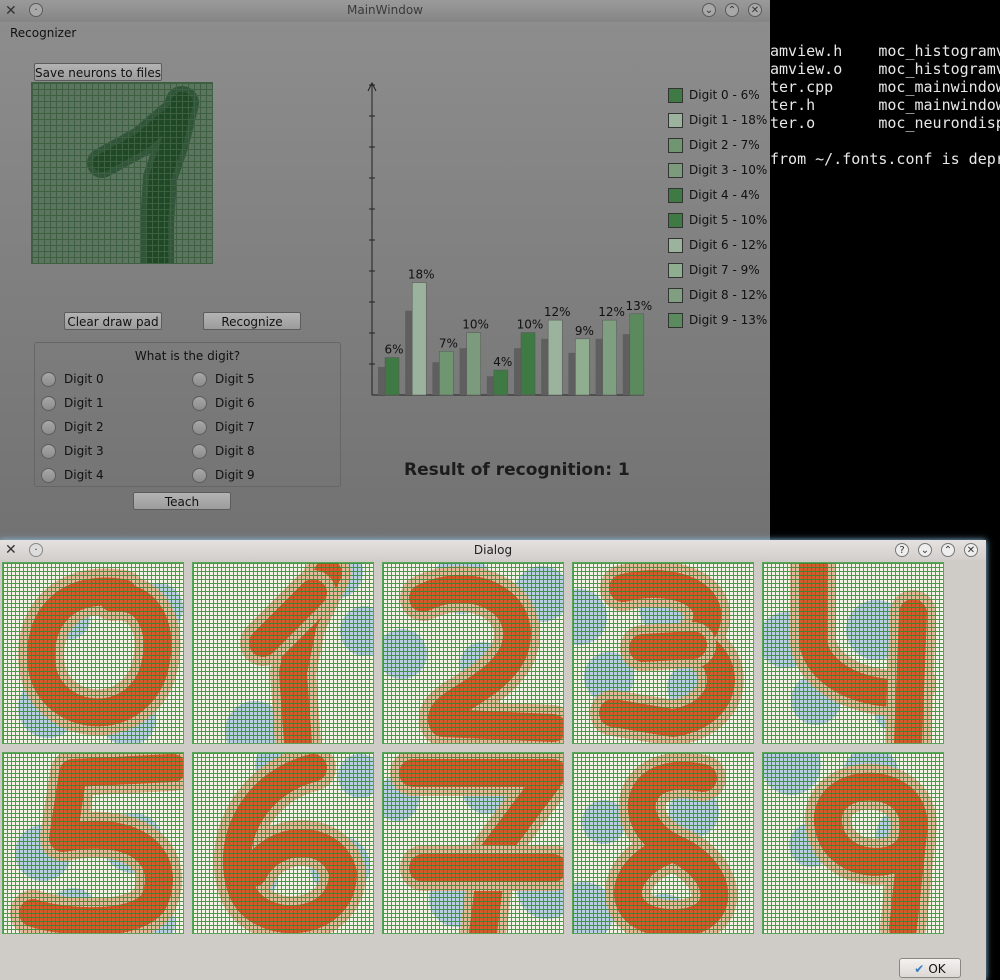  What do you see at coordinates (724, 270) in the screenshot?
I see `legend-label: Digit 7 - 9%` at bounding box center [724, 270].